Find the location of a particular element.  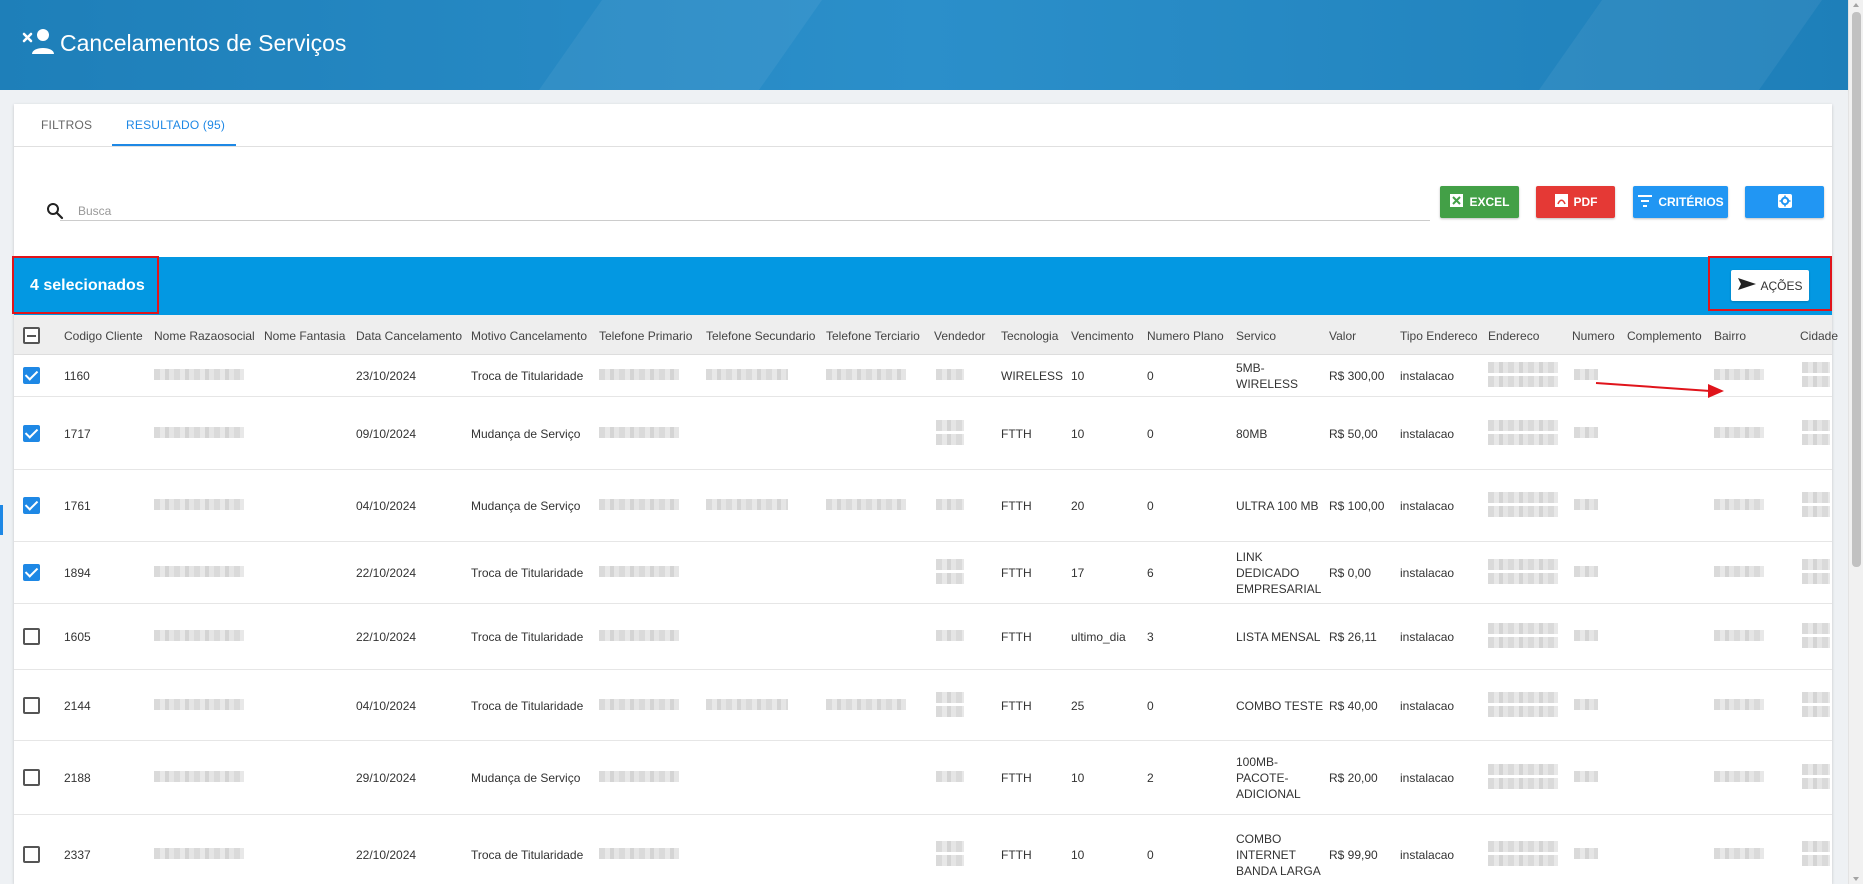

col-numero: Numero is located at coordinates (1593, 336).